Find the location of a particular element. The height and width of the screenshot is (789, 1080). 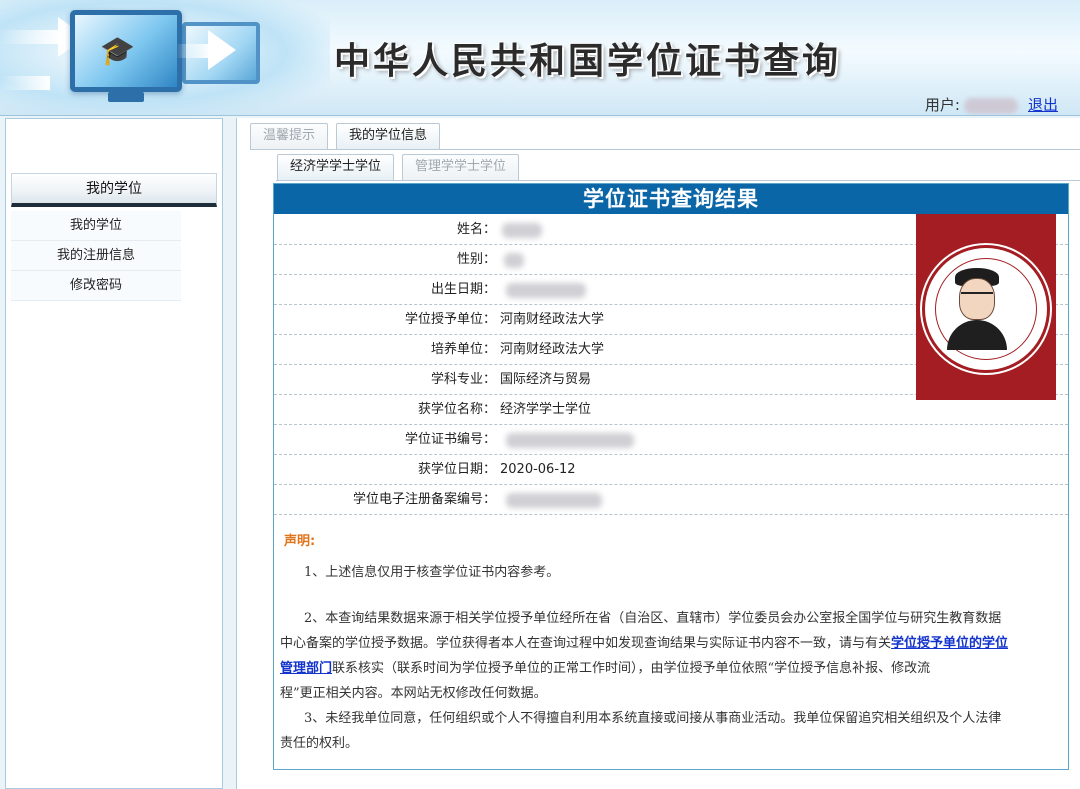

field-label: 学科专业： is located at coordinates (463, 379).